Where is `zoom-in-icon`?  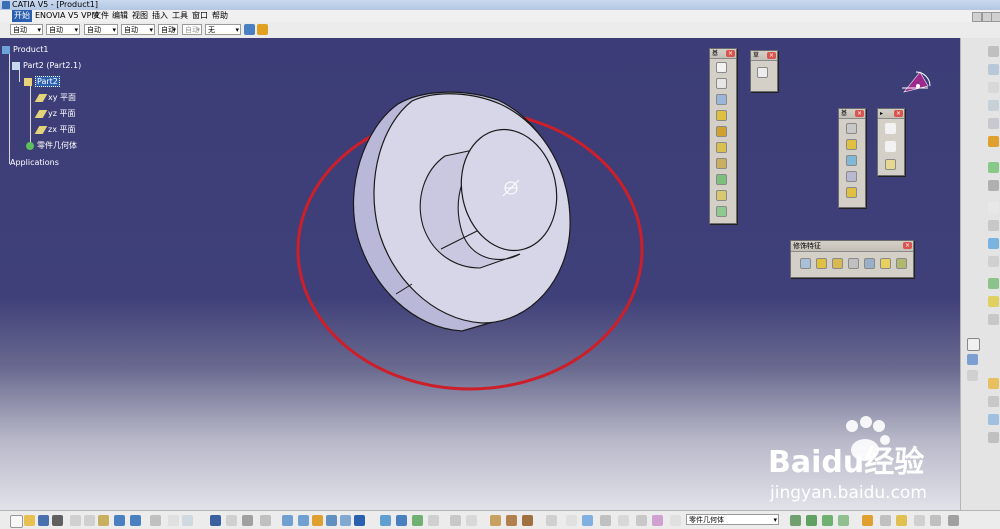 zoom-in-icon is located at coordinates (287, 520).